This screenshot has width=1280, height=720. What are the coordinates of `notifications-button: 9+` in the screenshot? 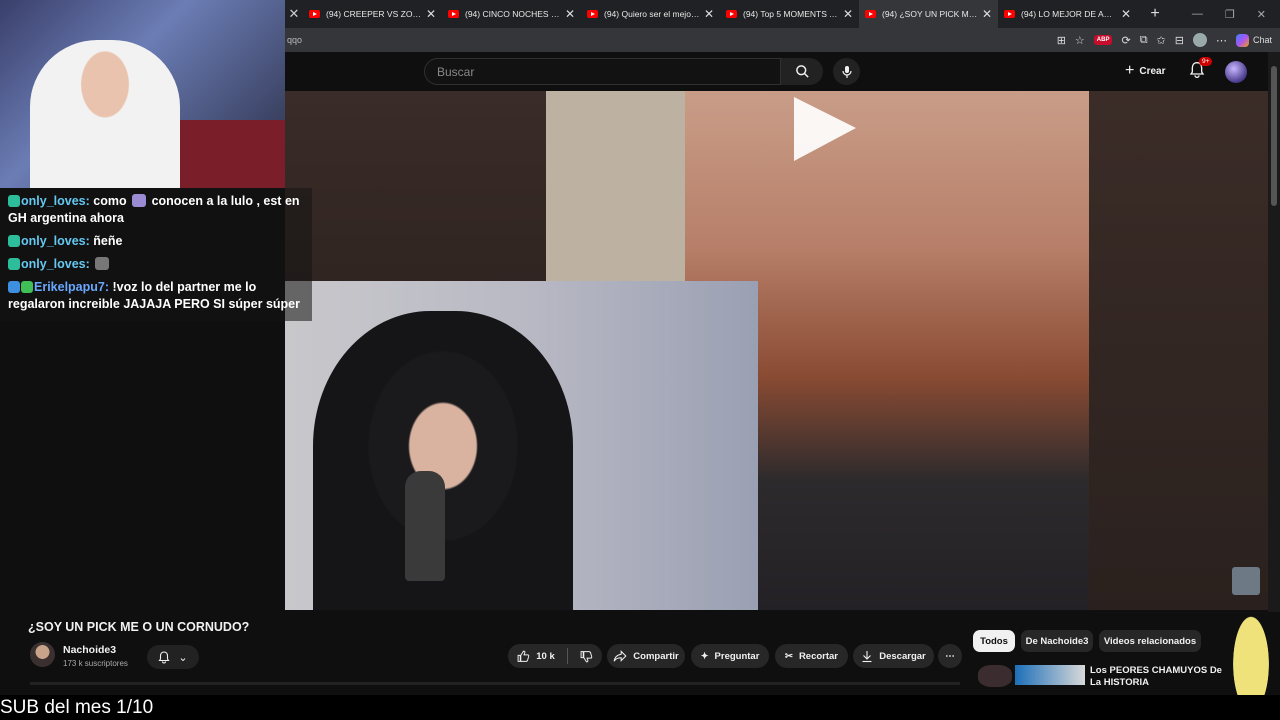 It's located at (1201, 70).